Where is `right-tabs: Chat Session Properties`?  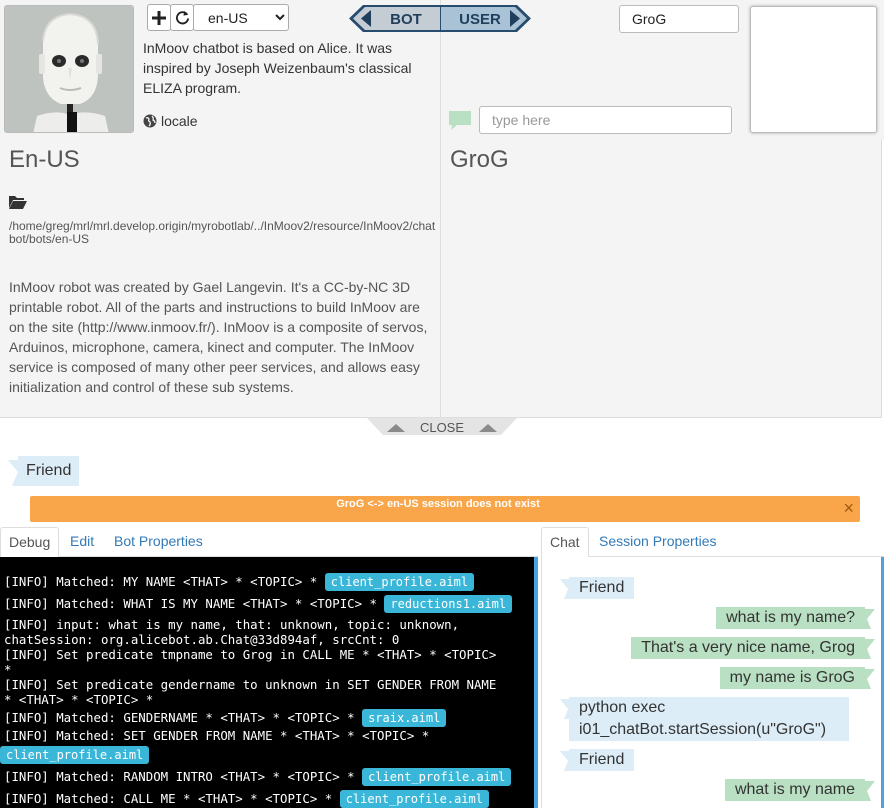
right-tabs: Chat Session Properties is located at coordinates (712, 542).